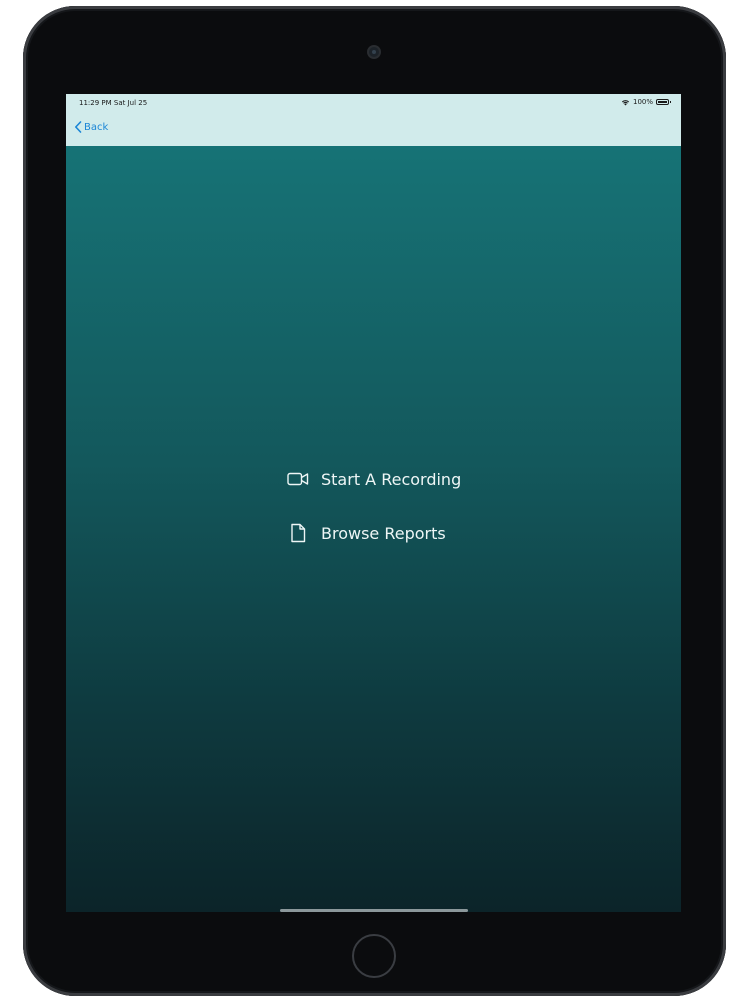 This screenshot has height=1000, width=750. What do you see at coordinates (625, 102) in the screenshot?
I see `wifi-icon` at bounding box center [625, 102].